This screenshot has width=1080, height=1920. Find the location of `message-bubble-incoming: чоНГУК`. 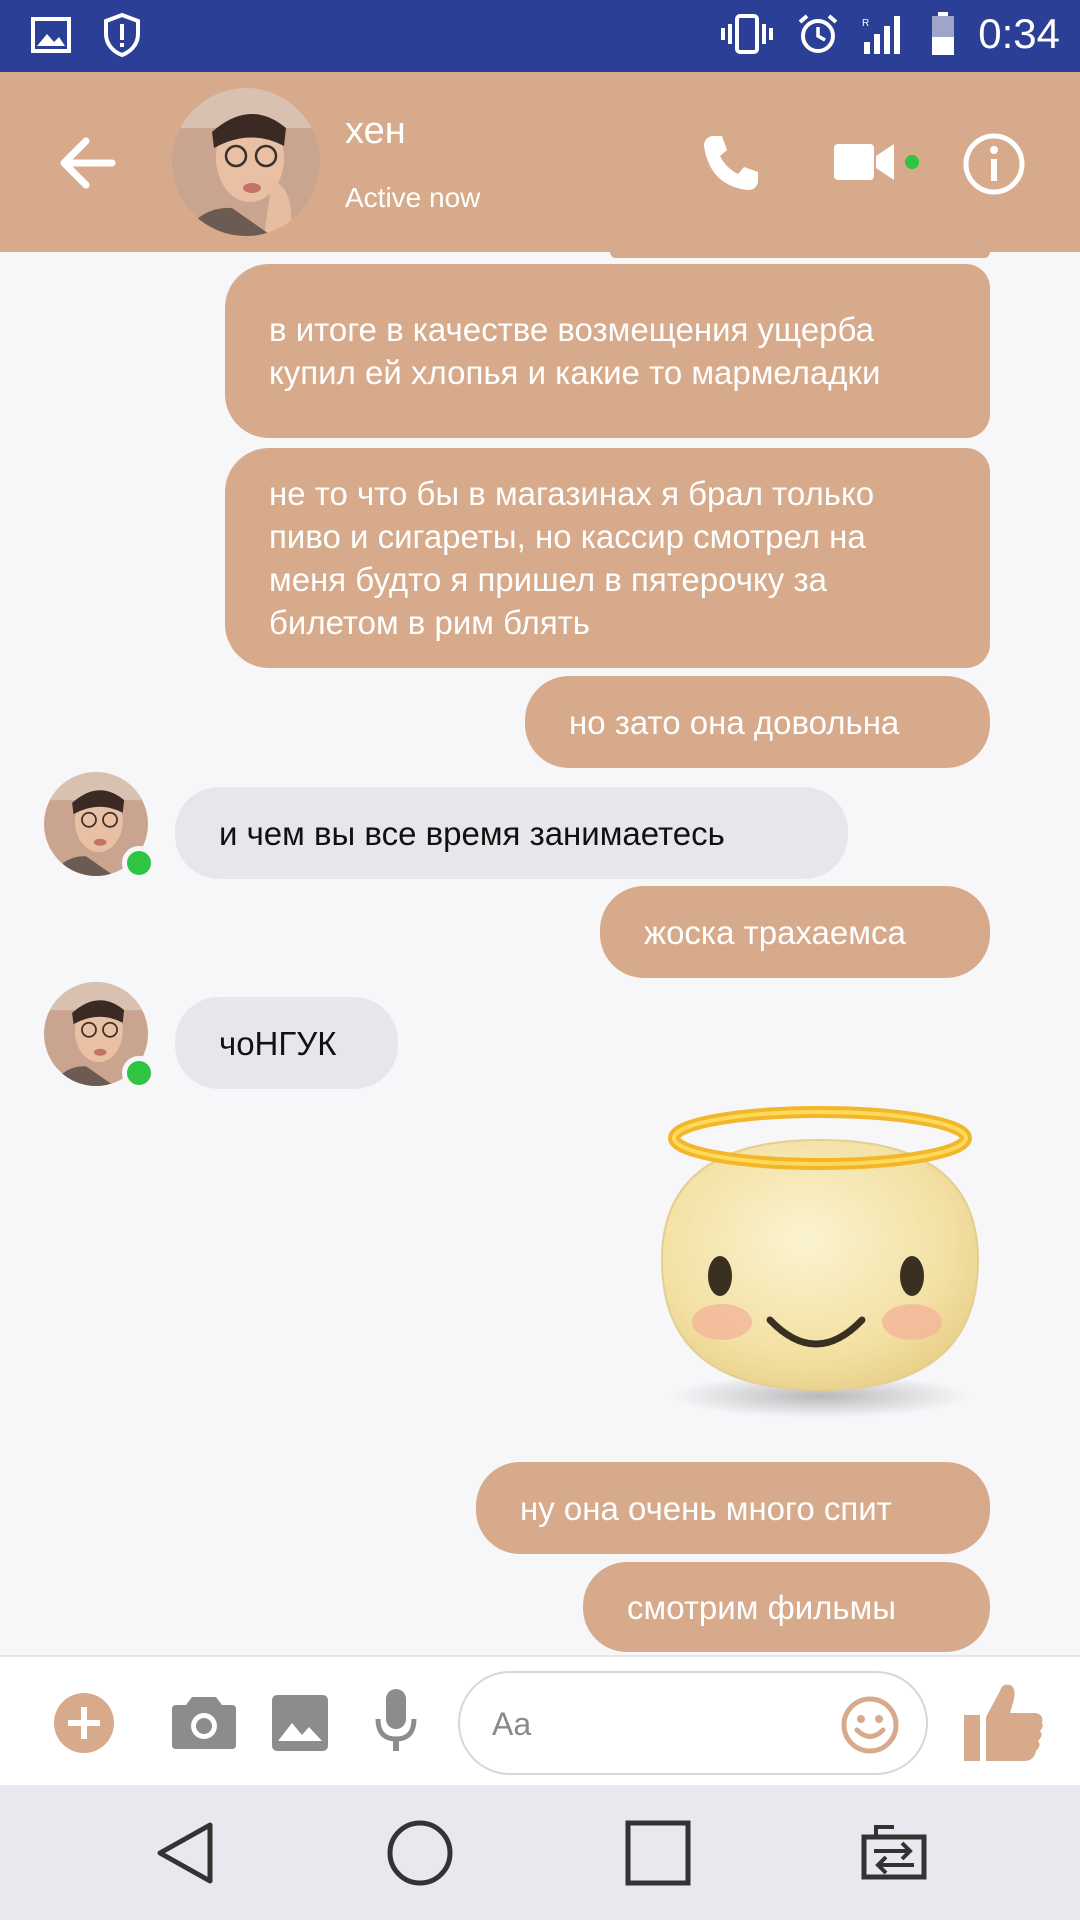

message-bubble-incoming: чоНГУК is located at coordinates (286, 1043).